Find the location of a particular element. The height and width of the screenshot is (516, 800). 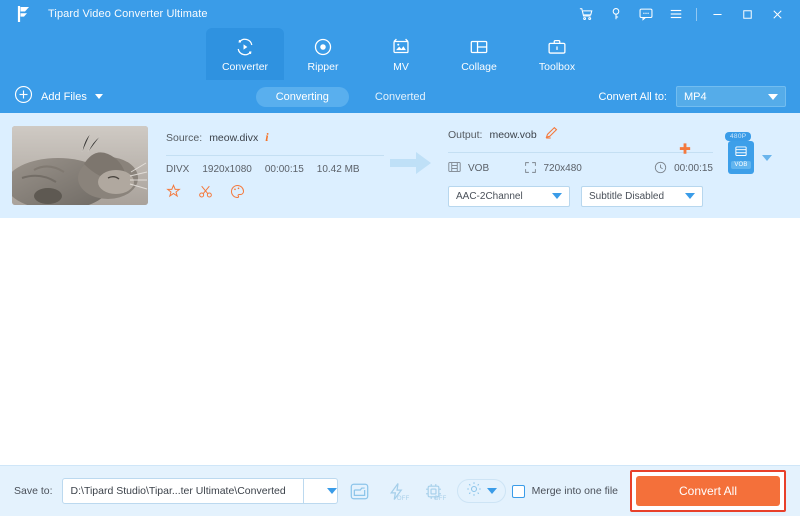

tab-label: Ripper is located at coordinates (323, 66).